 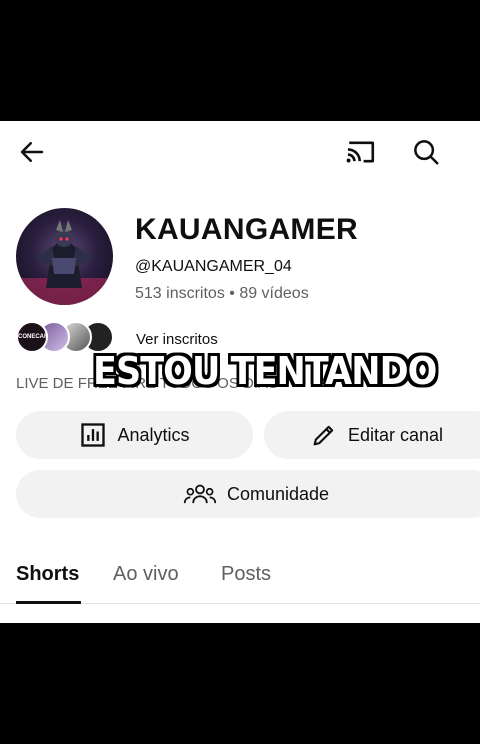 What do you see at coordinates (48, 602) in the screenshot?
I see `active-tab-indicator` at bounding box center [48, 602].